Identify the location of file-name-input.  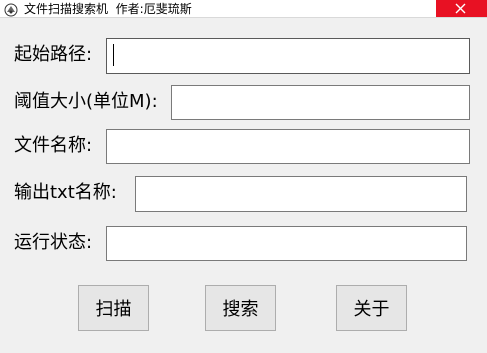
(288, 146).